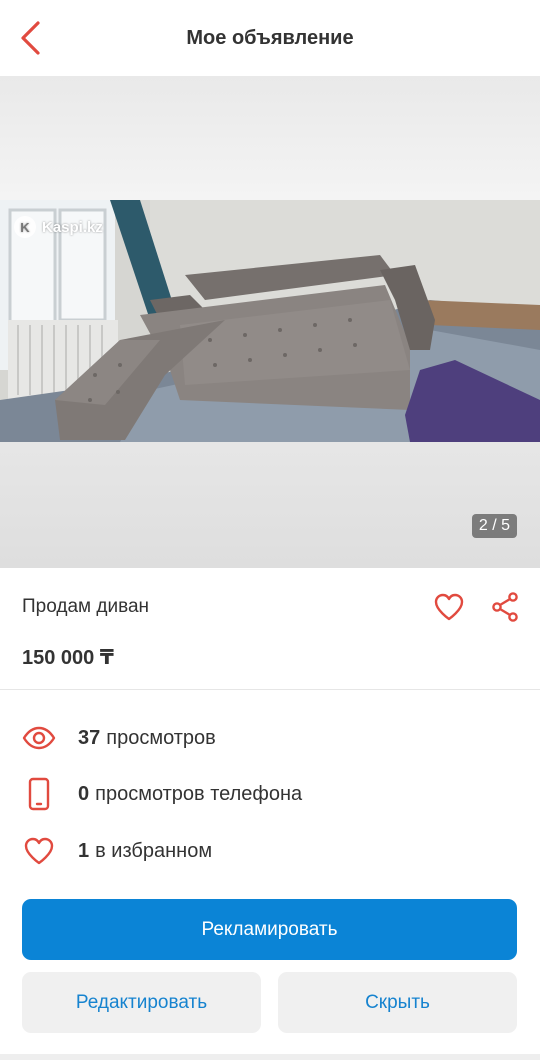 The image size is (540, 1060). Describe the element at coordinates (270, 689) in the screenshot. I see `divider` at that location.